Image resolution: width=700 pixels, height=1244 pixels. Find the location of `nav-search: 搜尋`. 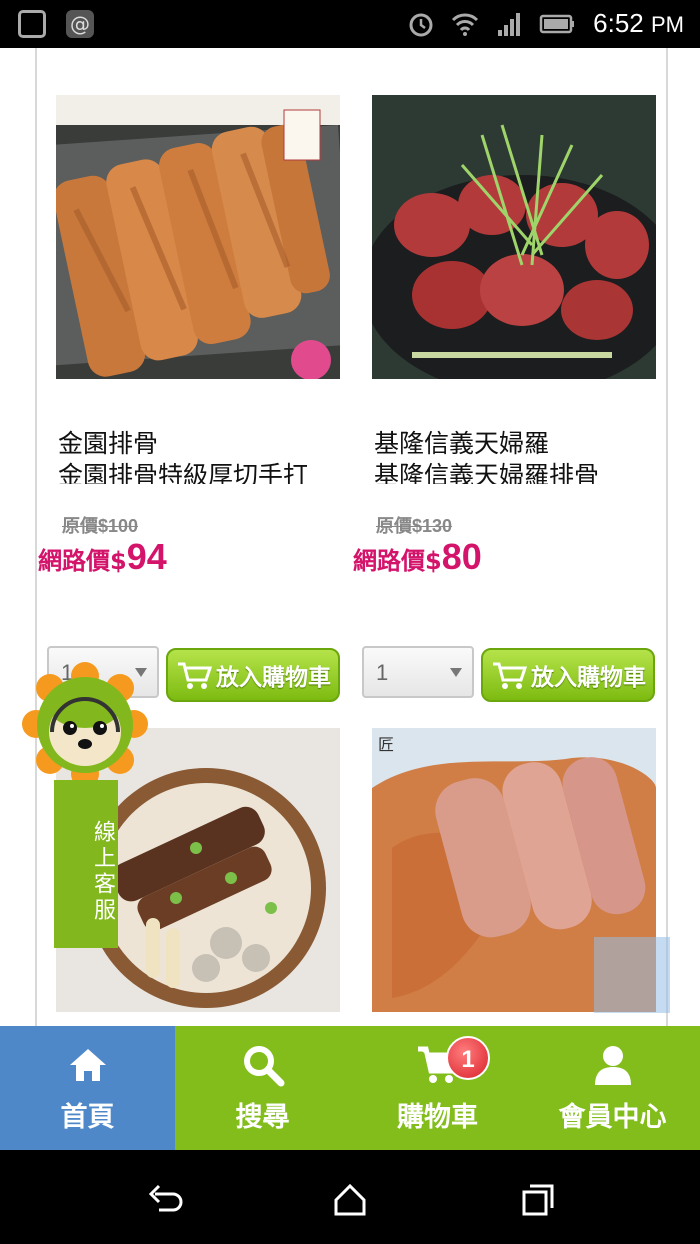

nav-search: 搜尋 is located at coordinates (262, 1088).